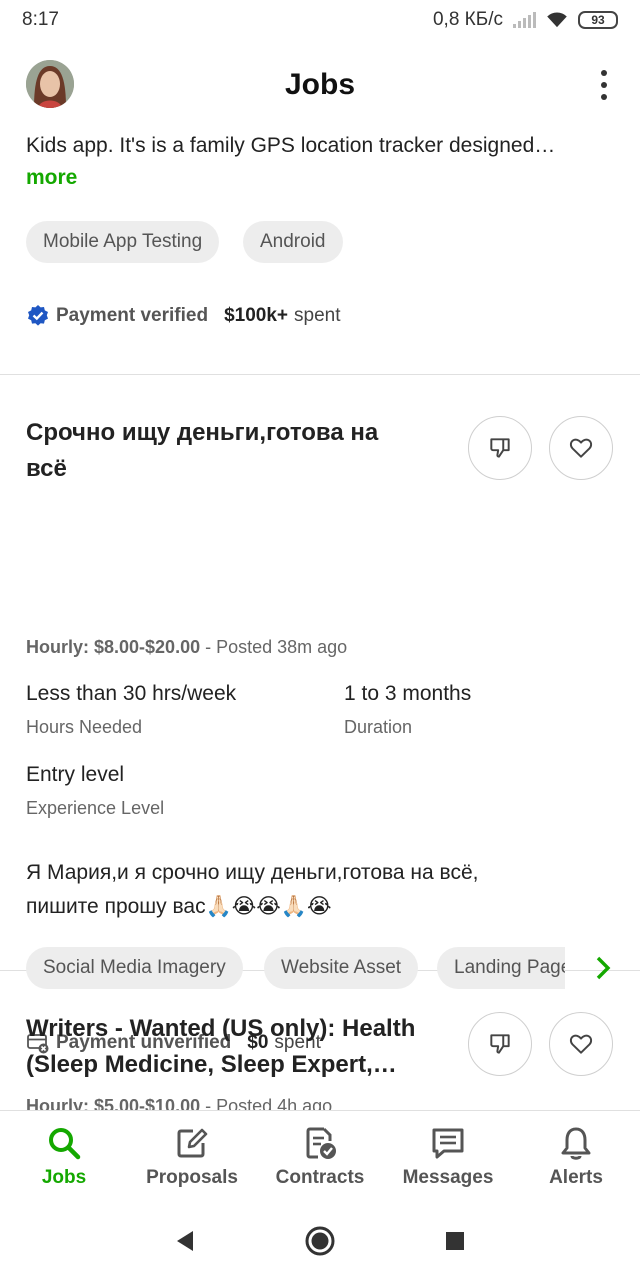 This screenshot has height=1280, width=640. I want to click on payment-info: Payment verified $100k+ spent, so click(183, 316).